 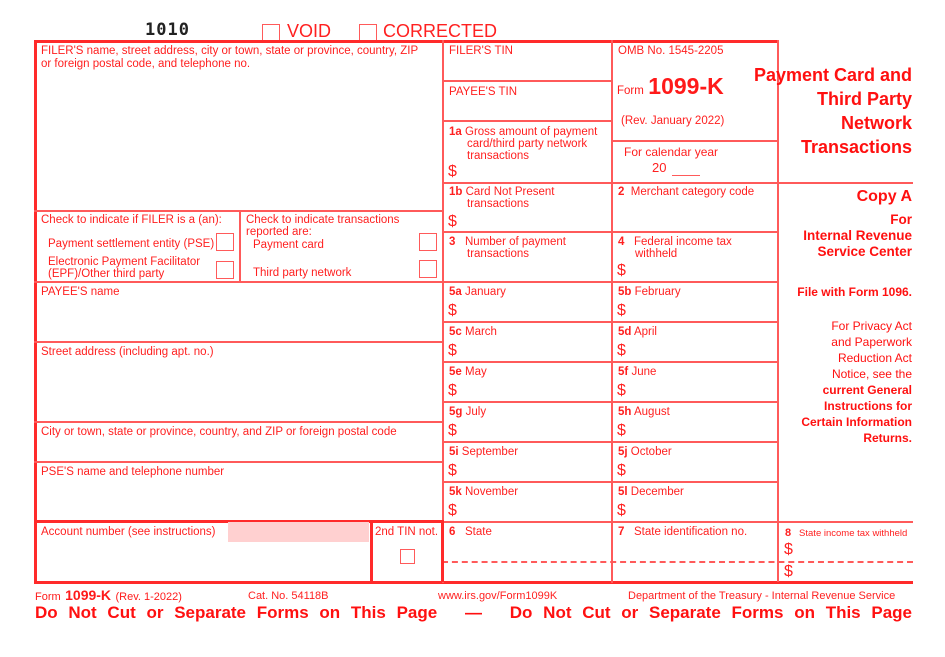 What do you see at coordinates (702, 350) in the screenshot?
I see `box-5d-input` at bounding box center [702, 350].